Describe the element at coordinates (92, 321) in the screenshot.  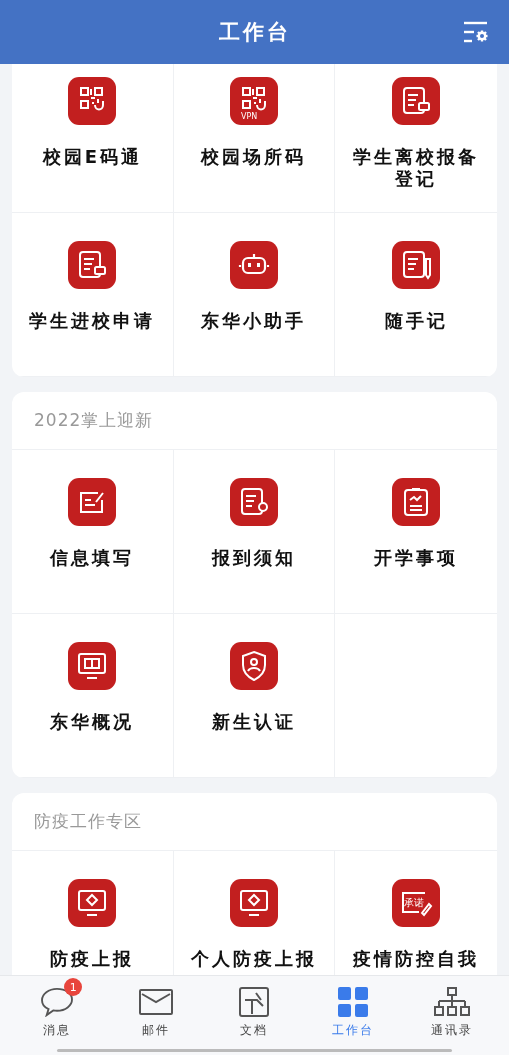
I see `tile-label: 学生进校申请` at that location.